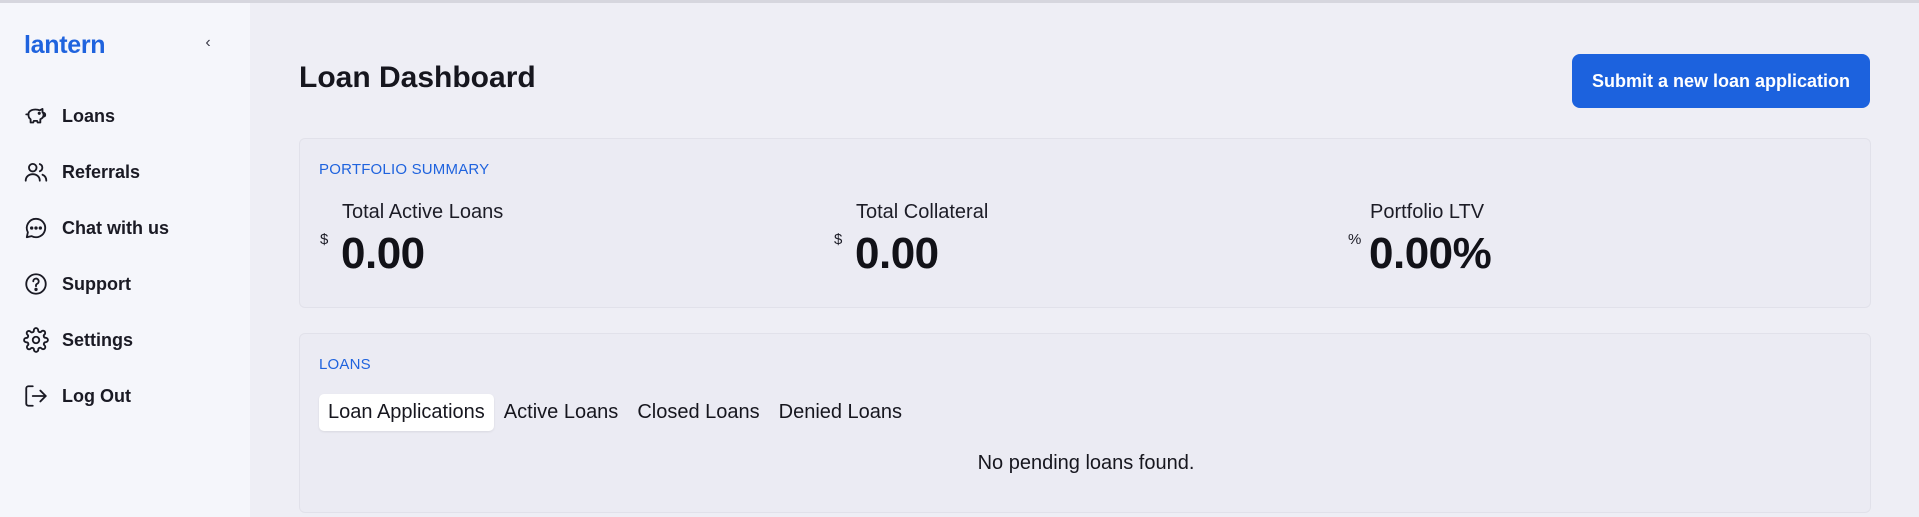 The height and width of the screenshot is (517, 1919). I want to click on sidebar-item-support: Support, so click(127, 284).